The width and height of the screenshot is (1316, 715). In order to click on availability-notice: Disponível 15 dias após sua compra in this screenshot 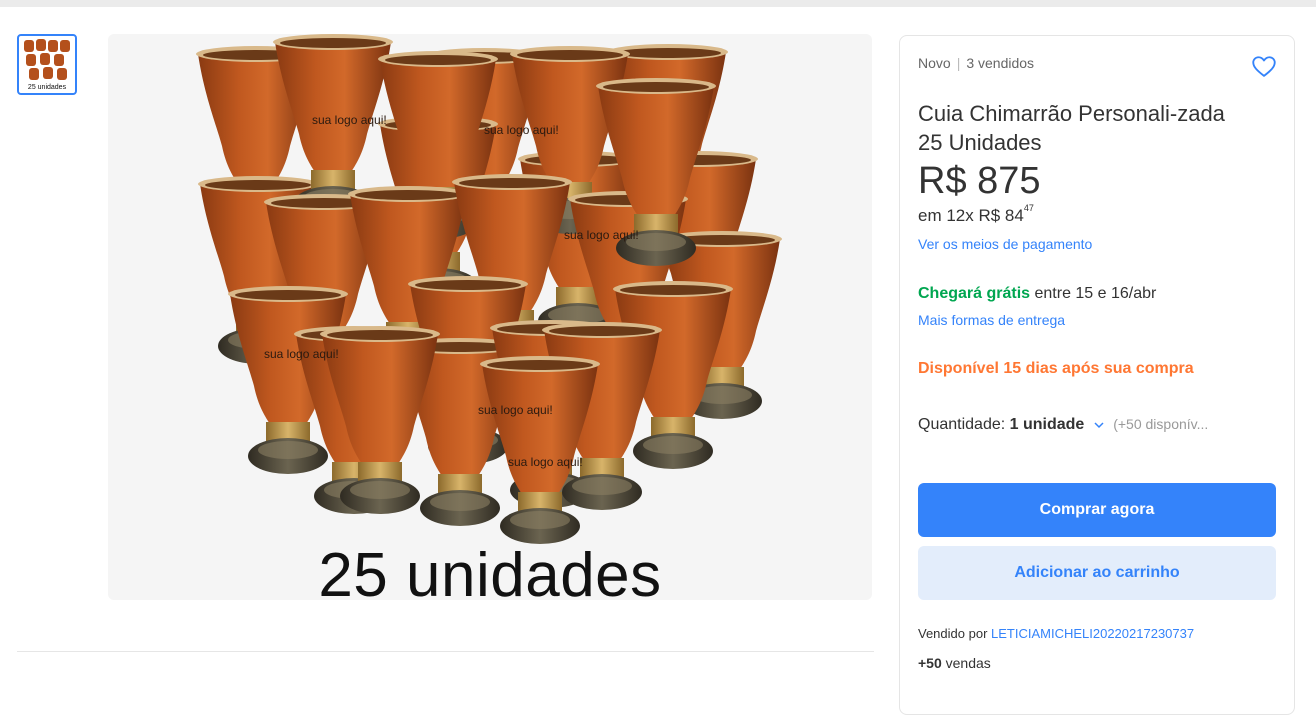, I will do `click(1056, 368)`.